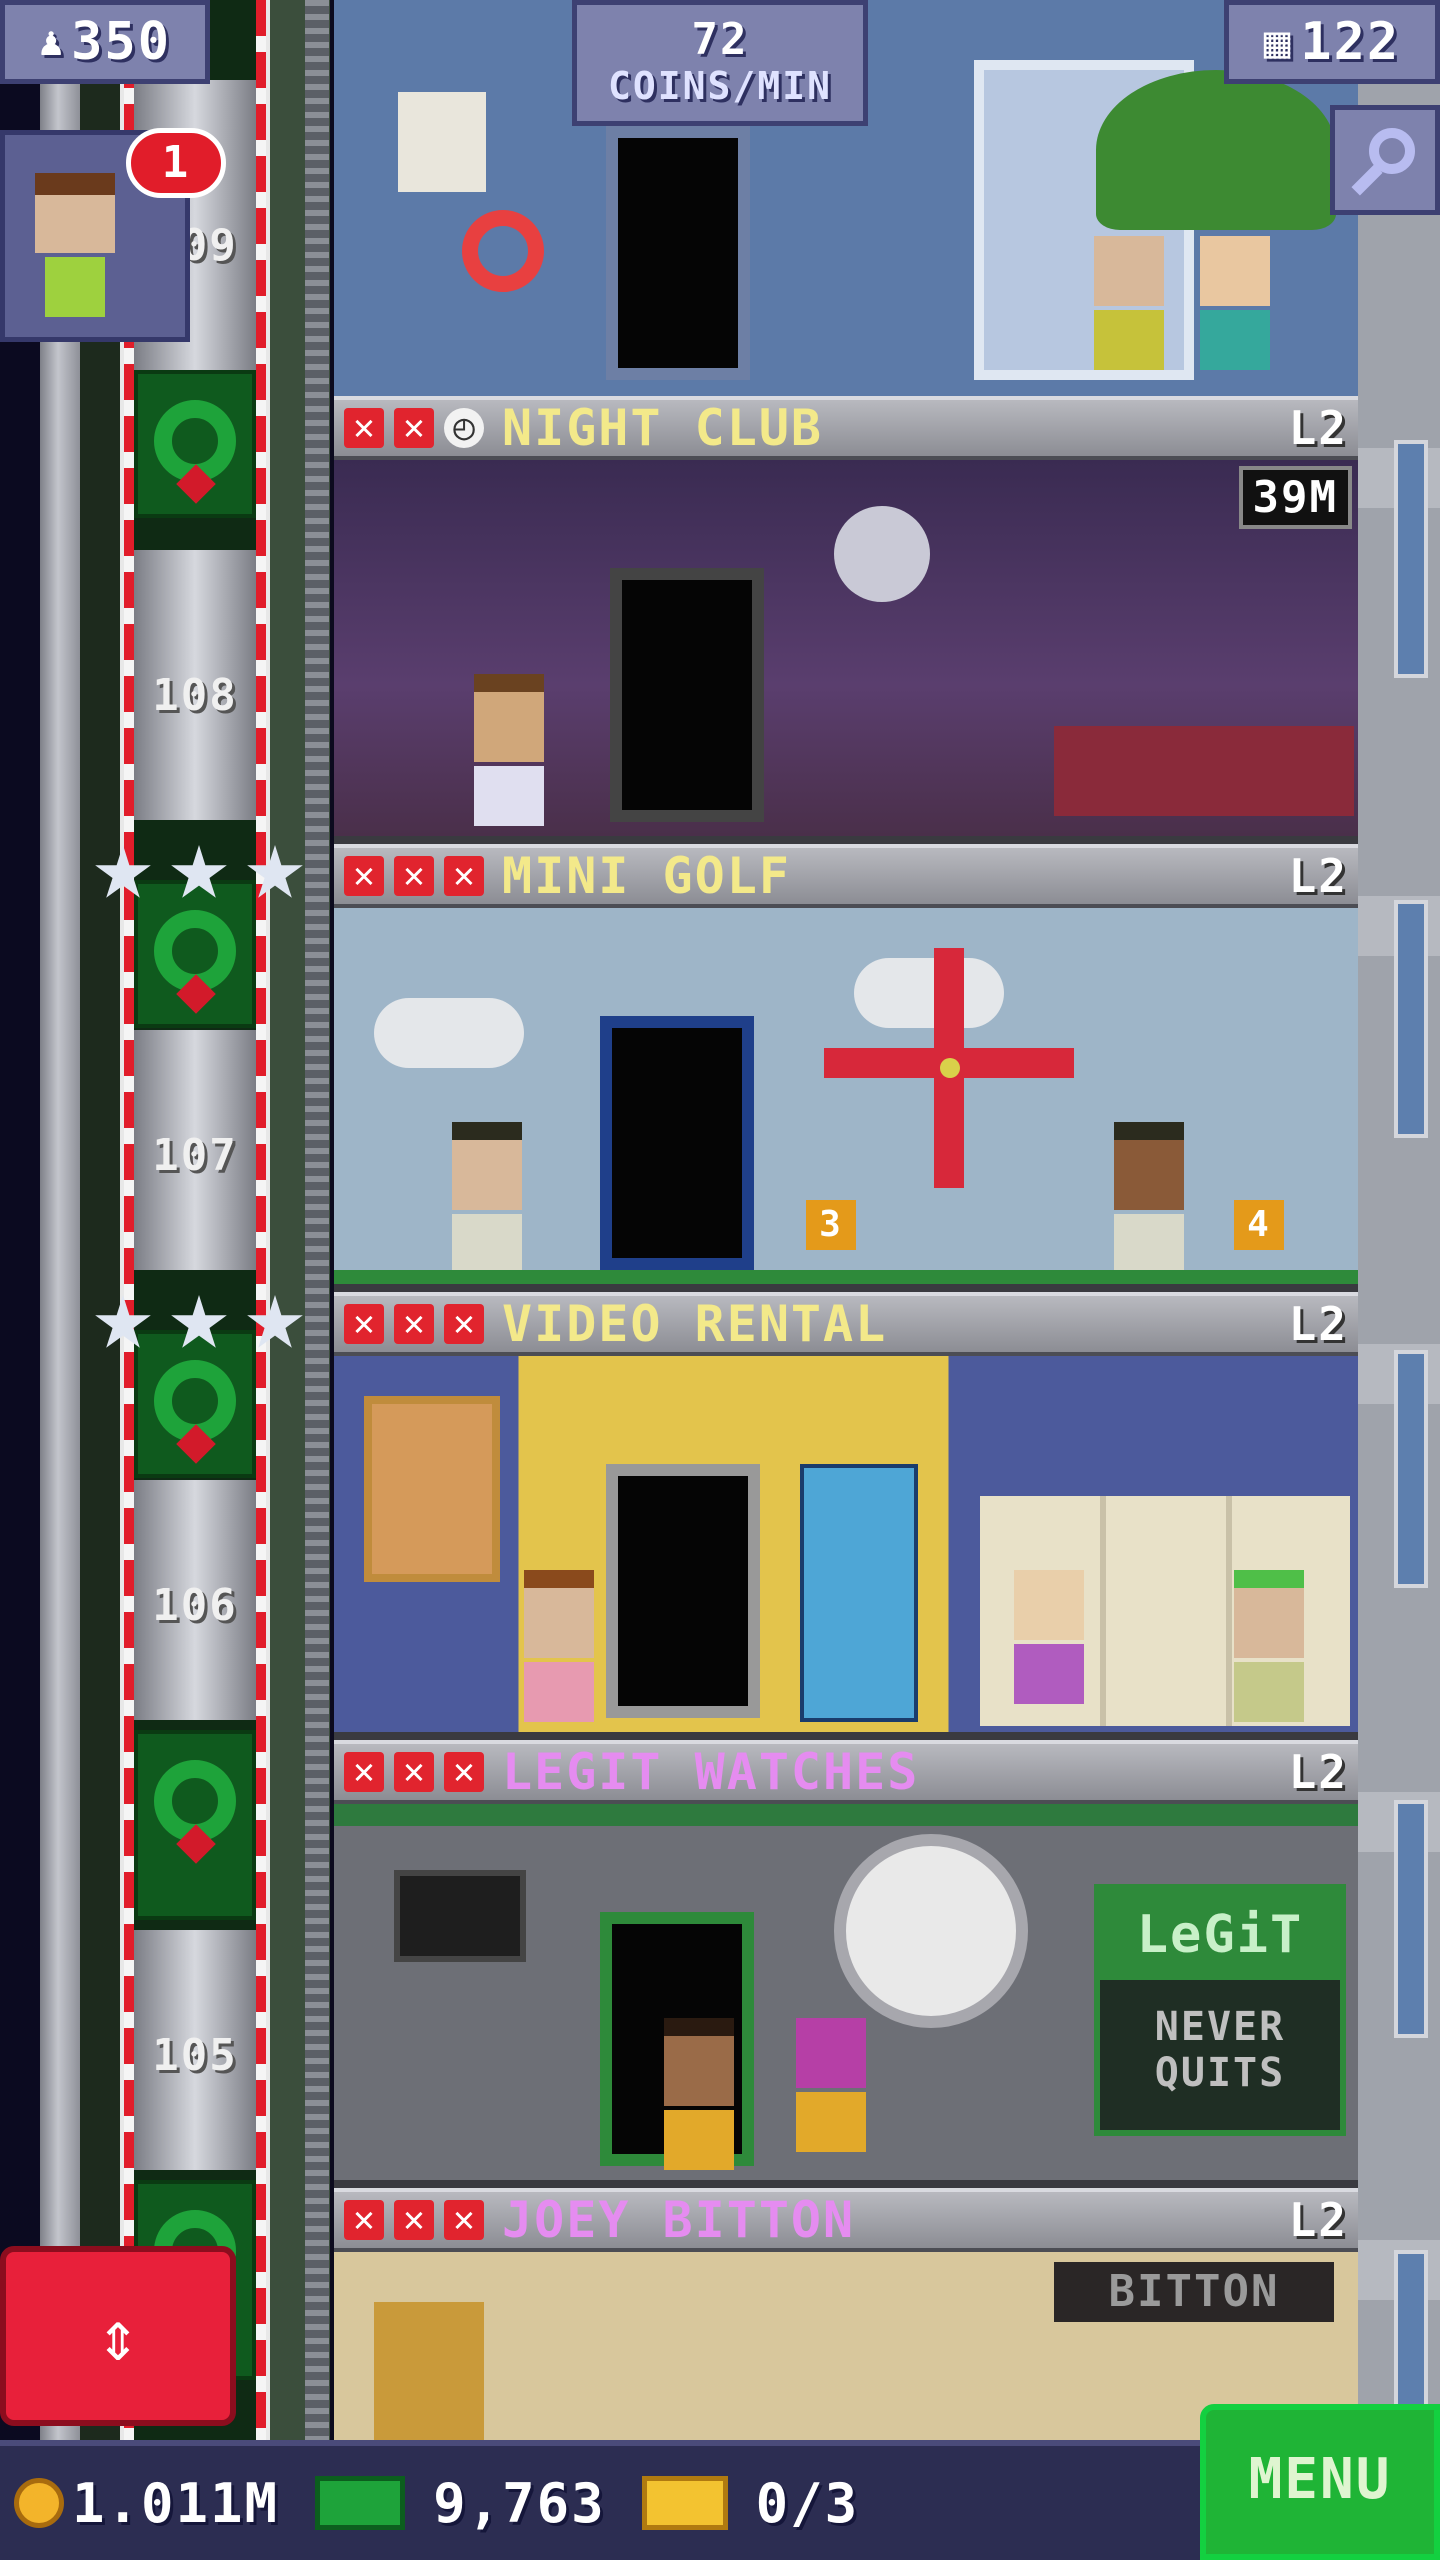  Describe the element at coordinates (846, 1100) in the screenshot. I see `room-interior: 3 4` at that location.